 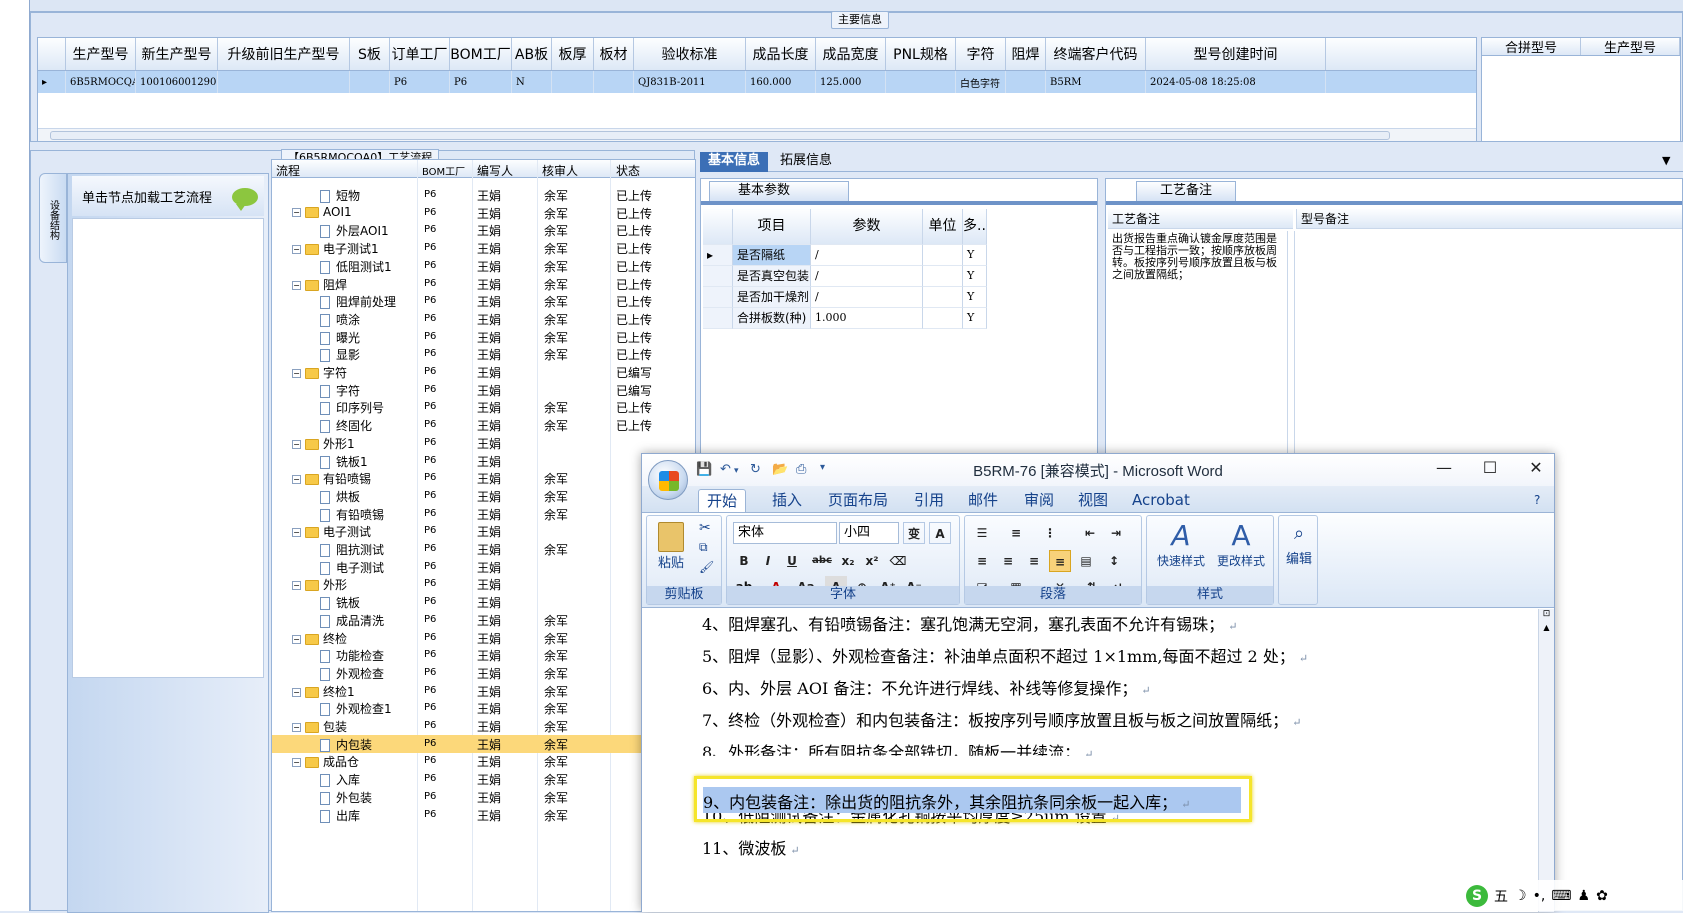 What do you see at coordinates (483, 319) in the screenshot?
I see `tree-row: 喷涂 P6 王娟 余军 已上传` at bounding box center [483, 319].